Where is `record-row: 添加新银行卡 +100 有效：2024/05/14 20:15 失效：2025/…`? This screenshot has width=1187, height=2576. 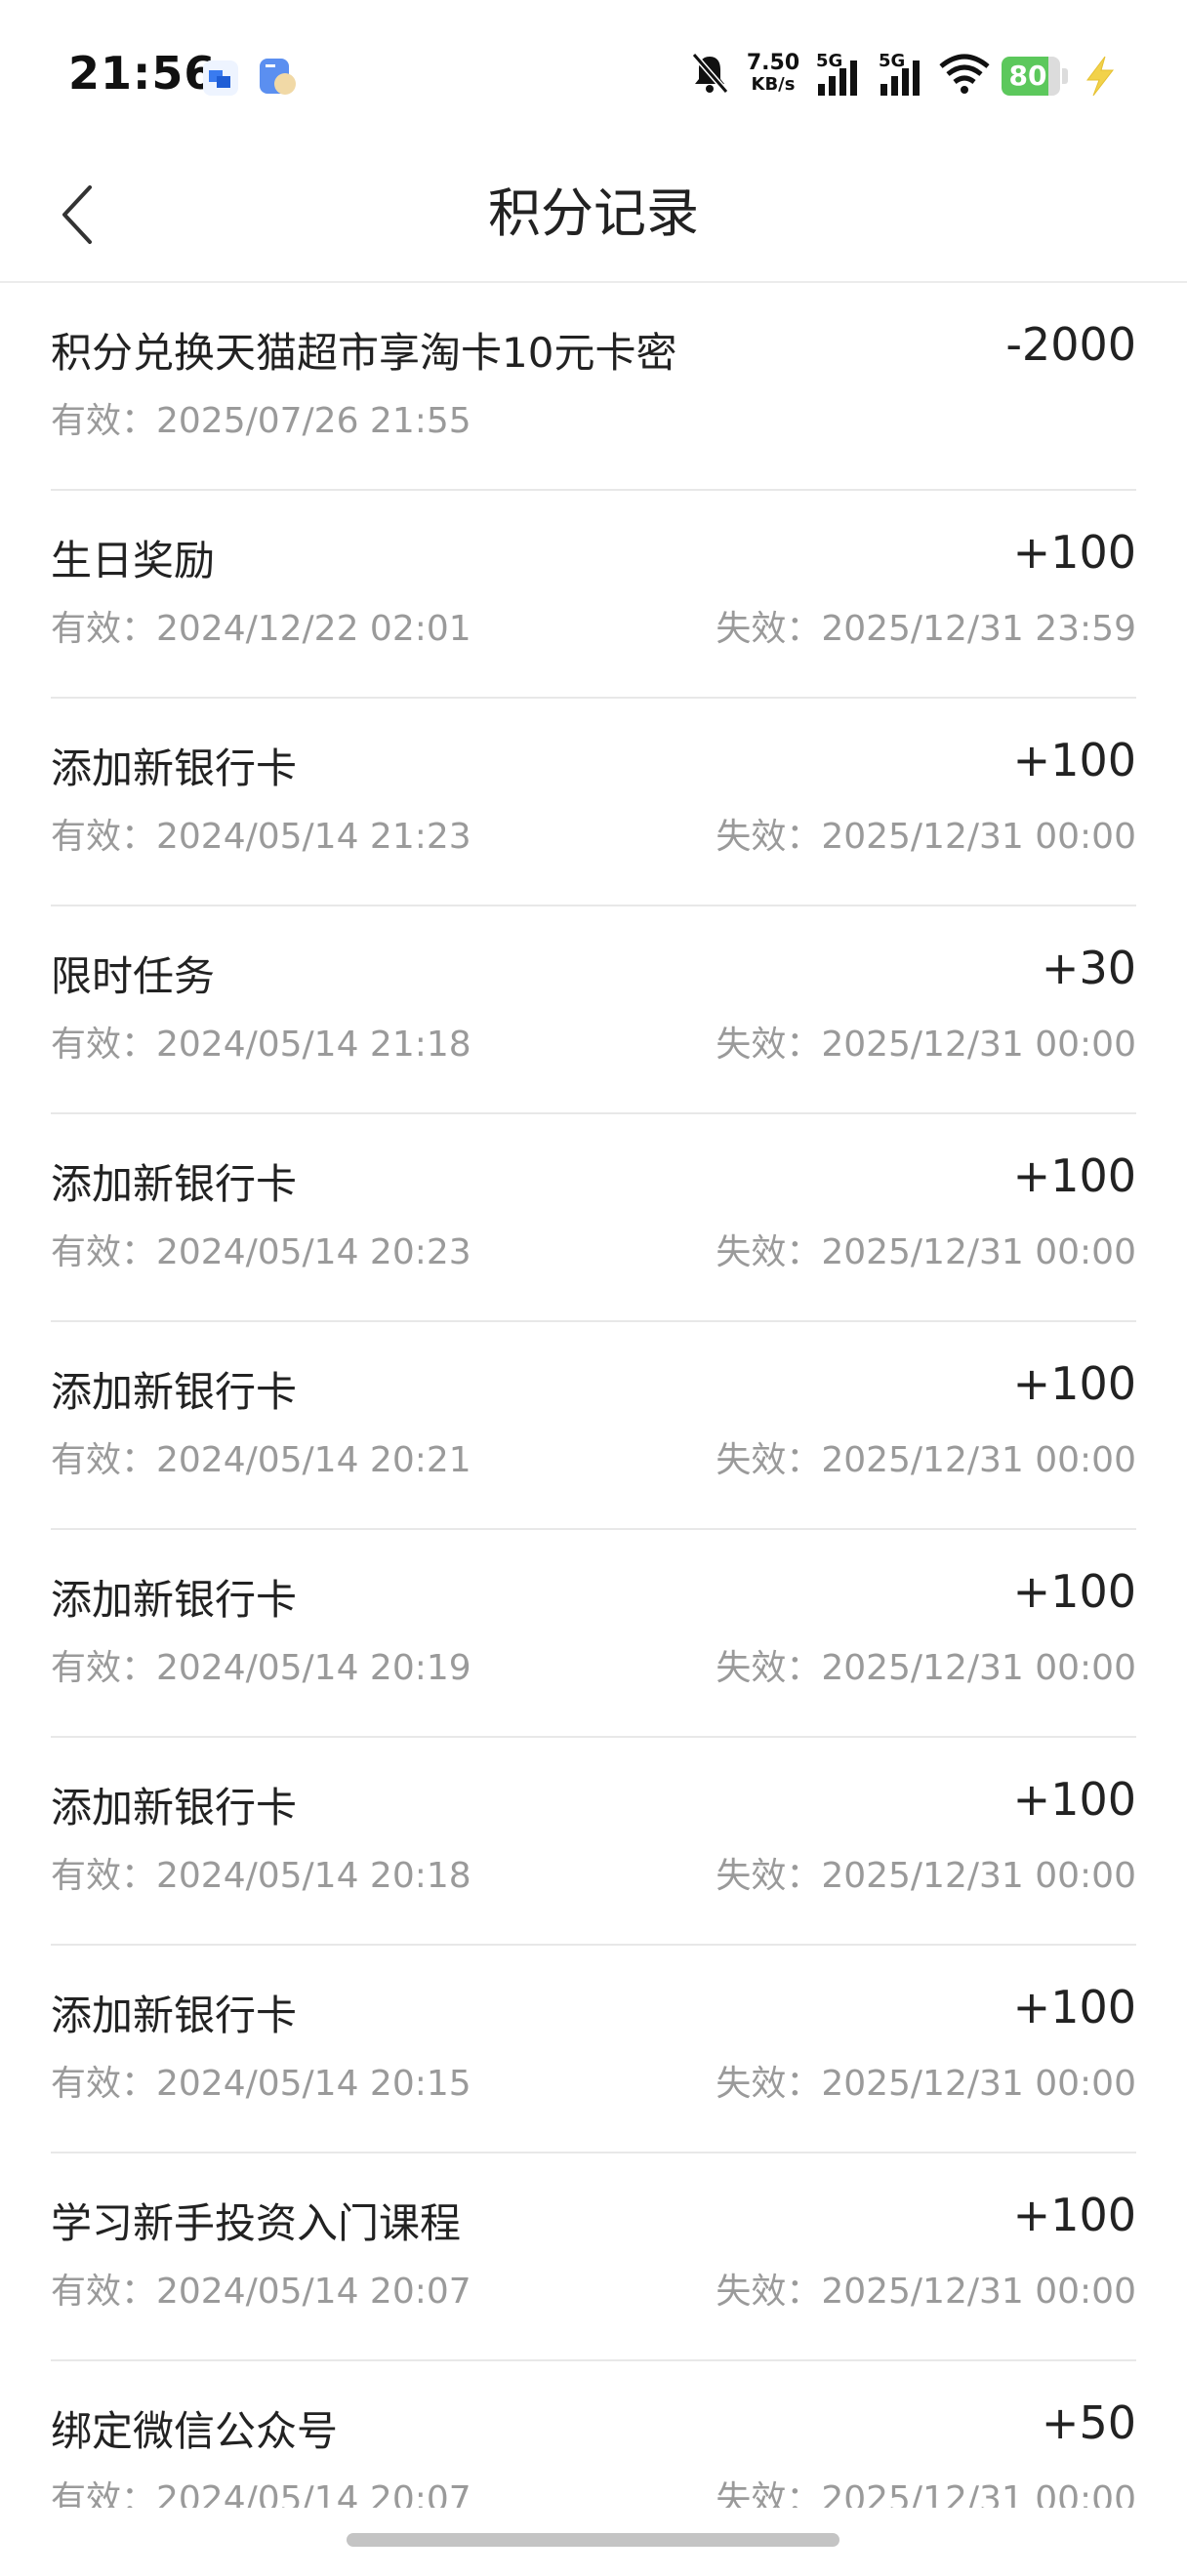 record-row: 添加新银行卡 +100 有效：2024/05/14 20:15 失效：2025/… is located at coordinates (593, 2049).